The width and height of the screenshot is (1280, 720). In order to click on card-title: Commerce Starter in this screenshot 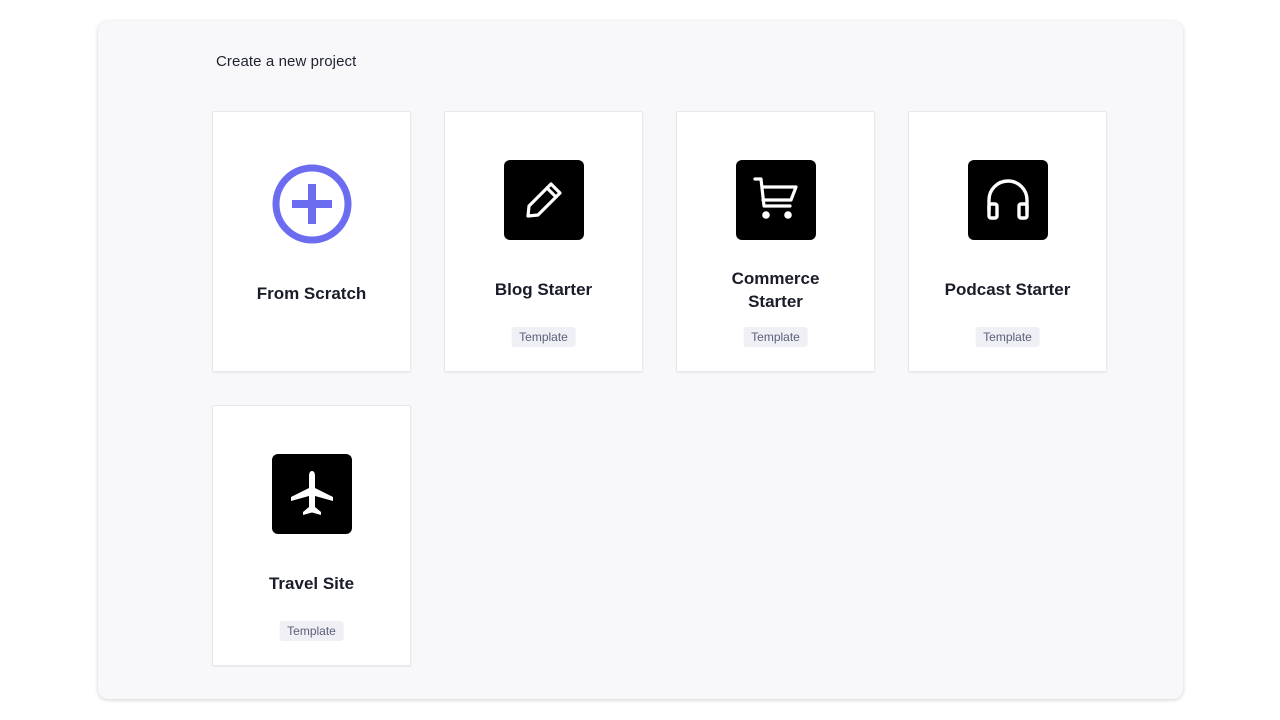, I will do `click(775, 290)`.